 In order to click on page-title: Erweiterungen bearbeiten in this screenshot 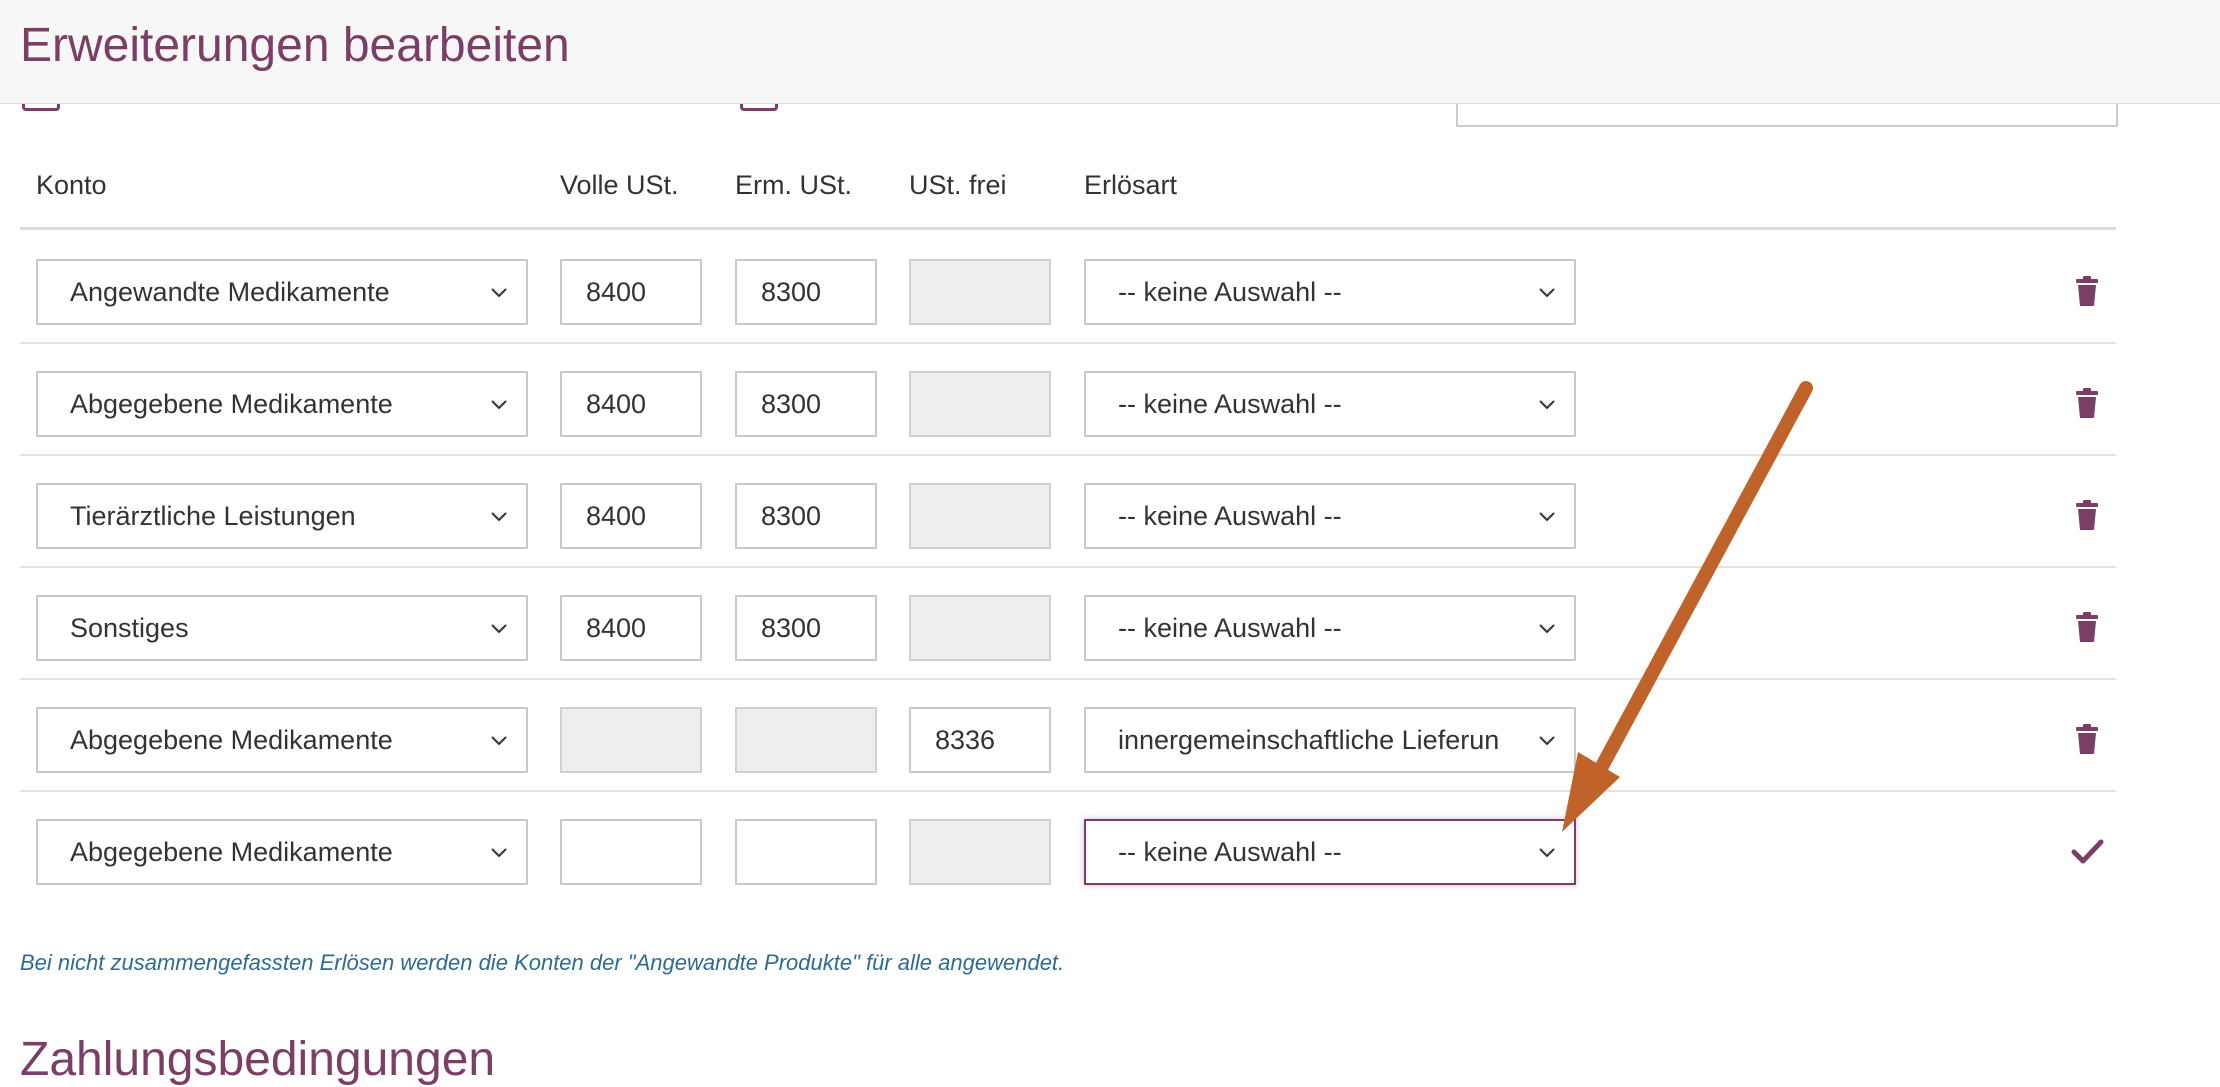, I will do `click(295, 45)`.